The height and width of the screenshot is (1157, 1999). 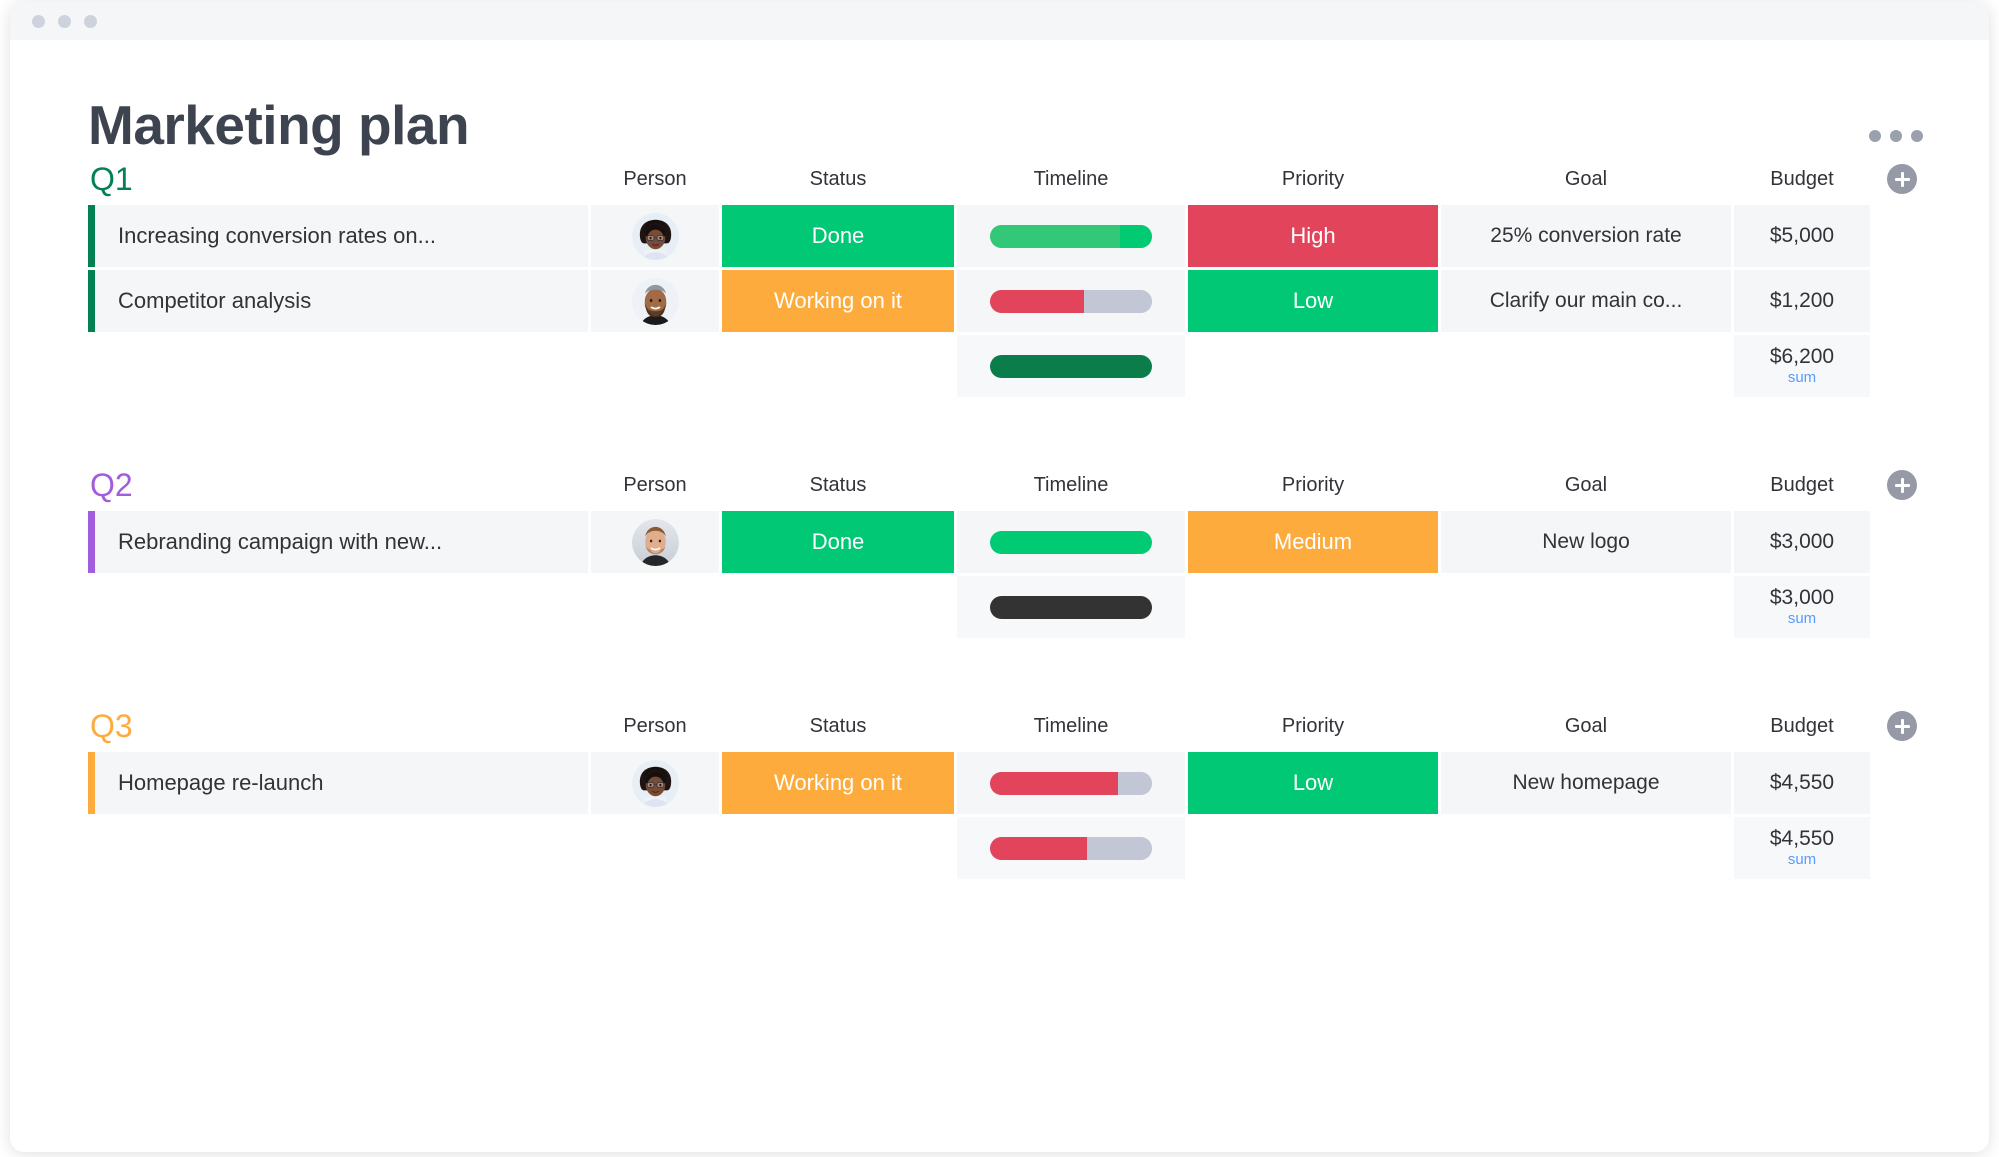 I want to click on priority-cell: High, so click(x=1313, y=236).